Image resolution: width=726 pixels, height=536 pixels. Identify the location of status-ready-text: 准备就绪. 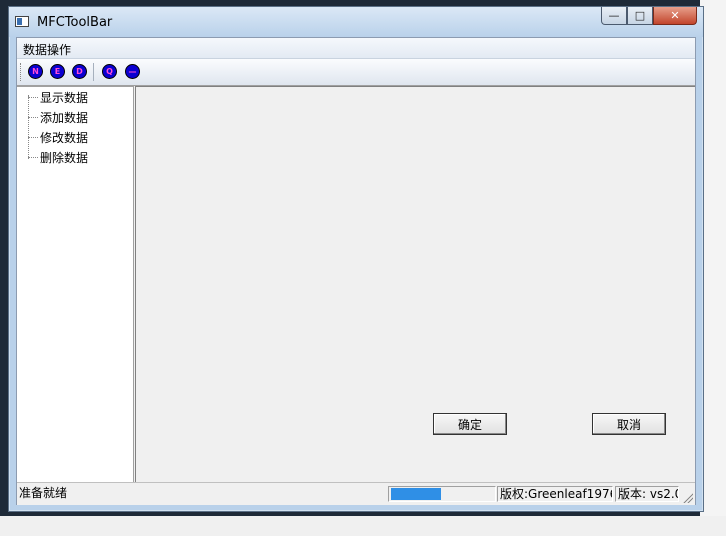
(43, 493).